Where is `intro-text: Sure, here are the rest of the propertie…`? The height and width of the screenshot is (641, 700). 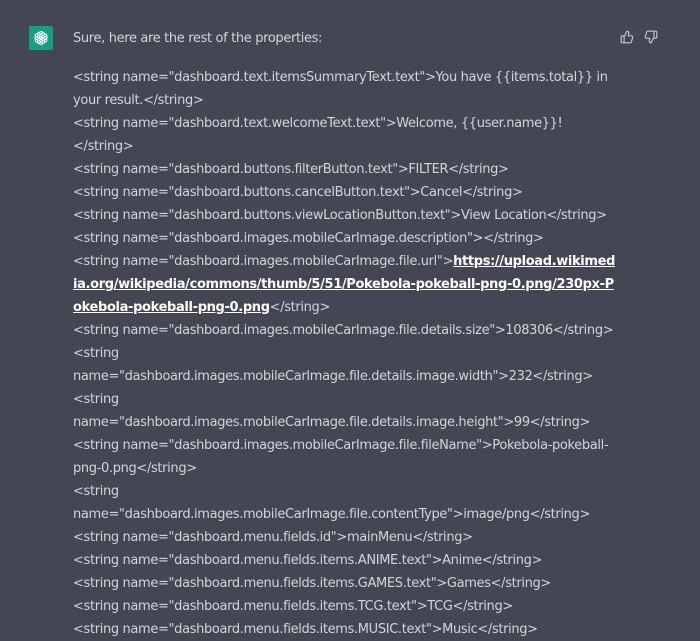
intro-text: Sure, here are the rest of the propertie… is located at coordinates (198, 38).